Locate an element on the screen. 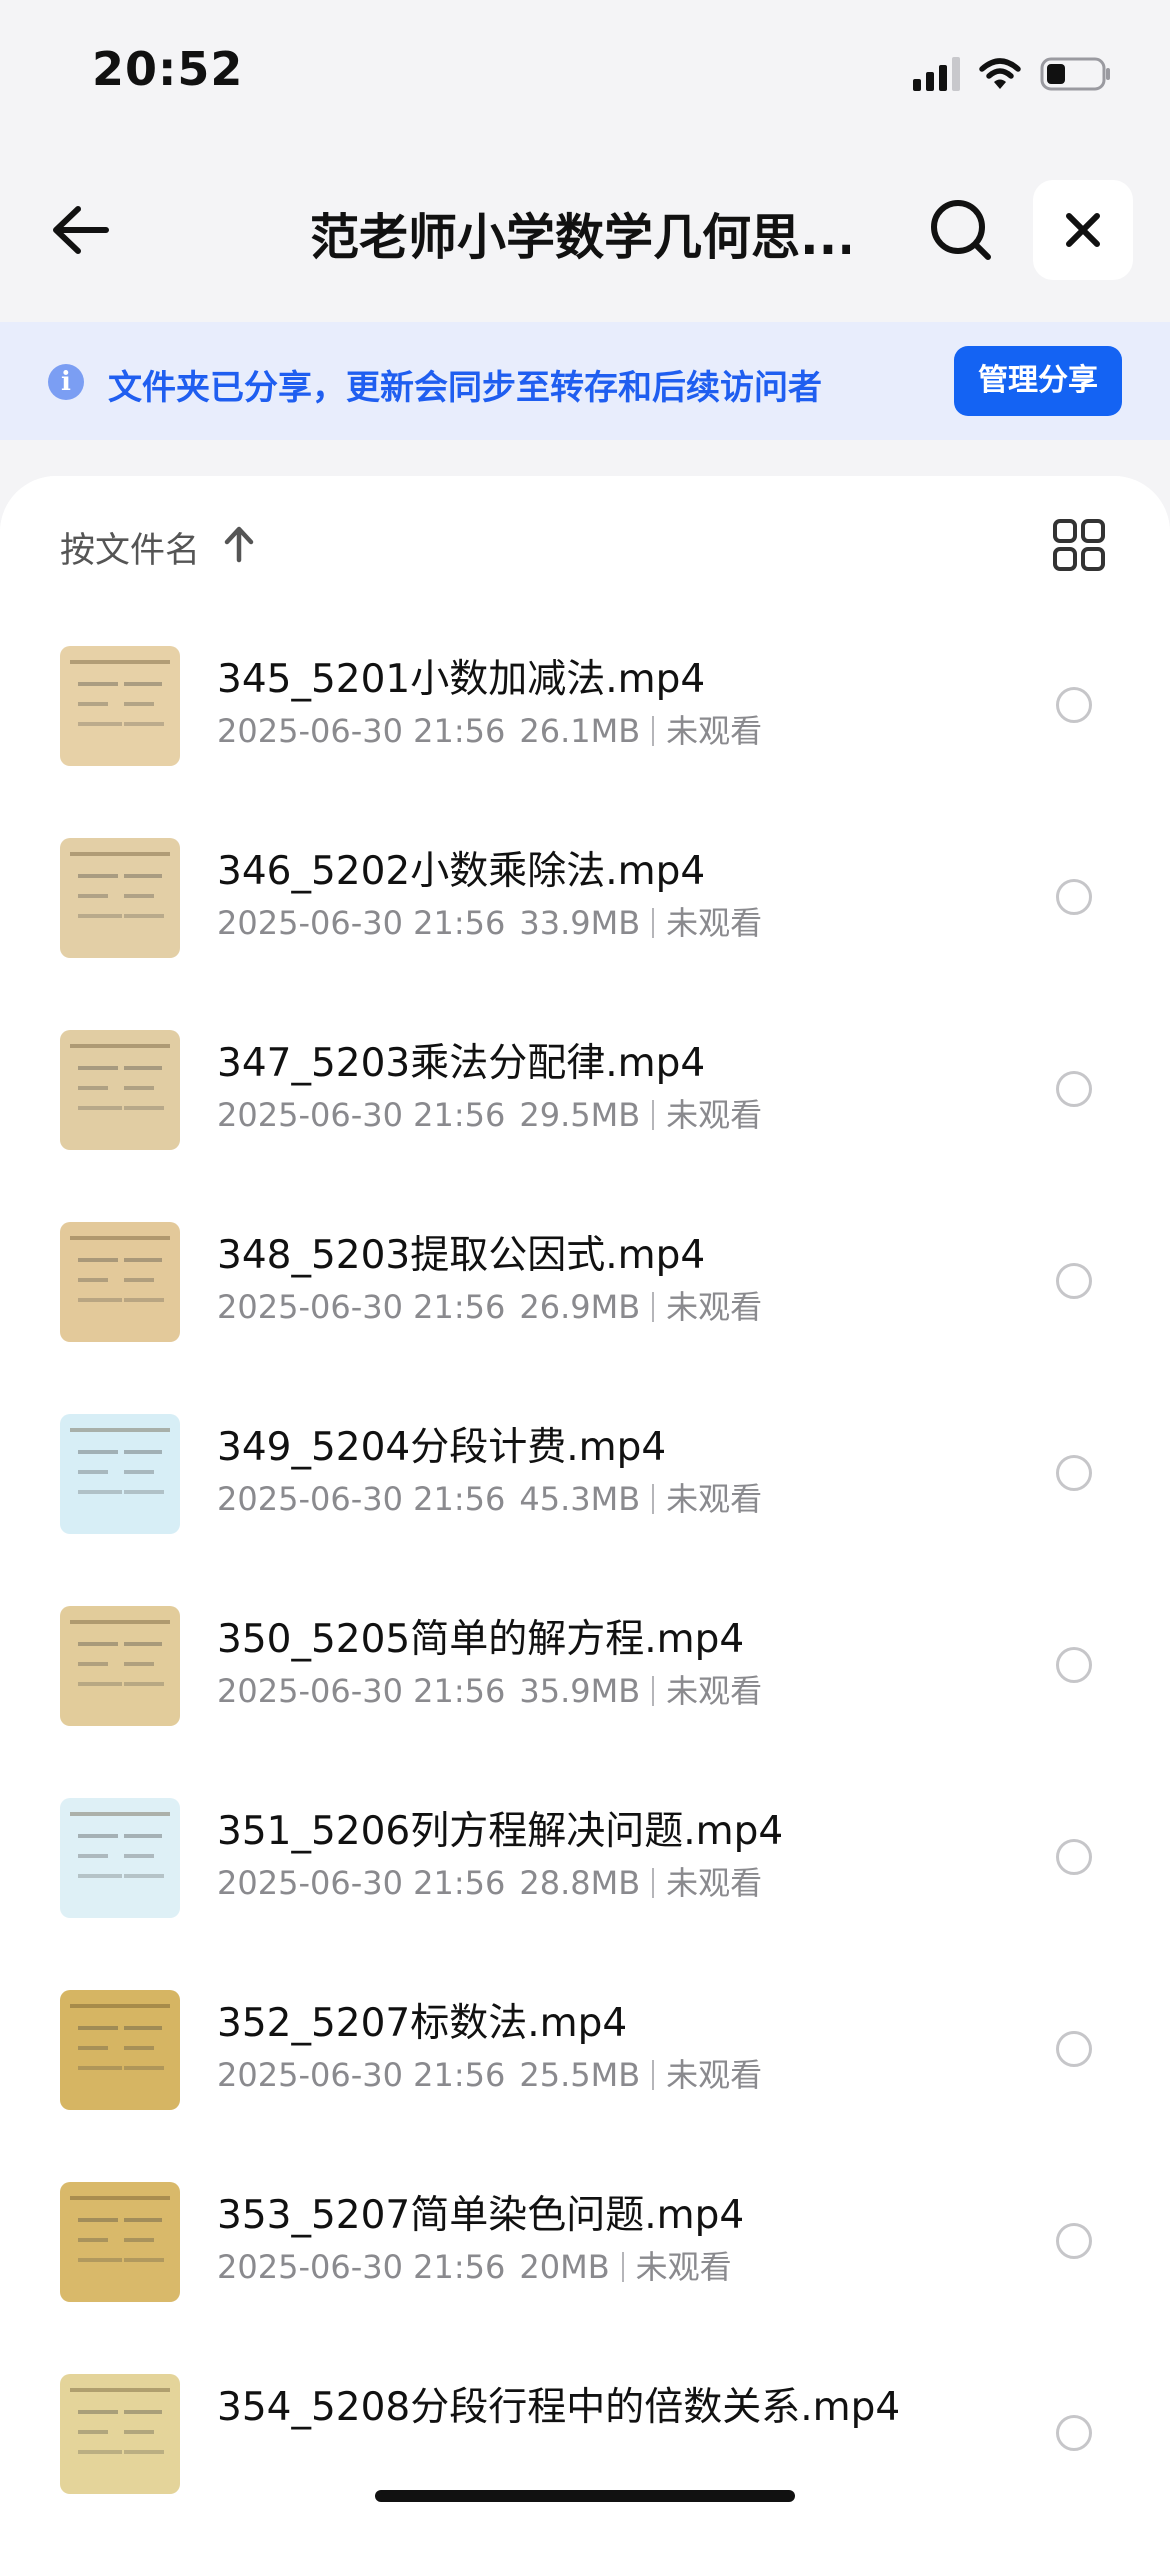 The width and height of the screenshot is (1170, 2576). cellular-signal-icon is located at coordinates (936, 74).